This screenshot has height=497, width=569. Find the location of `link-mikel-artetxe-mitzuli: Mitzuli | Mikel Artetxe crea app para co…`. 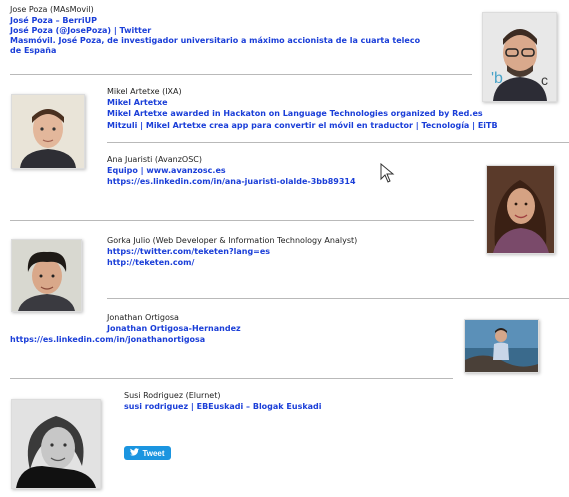

link-mikel-artetxe-mitzuli: Mitzuli | Mikel Artetxe crea app para co… is located at coordinates (302, 126).